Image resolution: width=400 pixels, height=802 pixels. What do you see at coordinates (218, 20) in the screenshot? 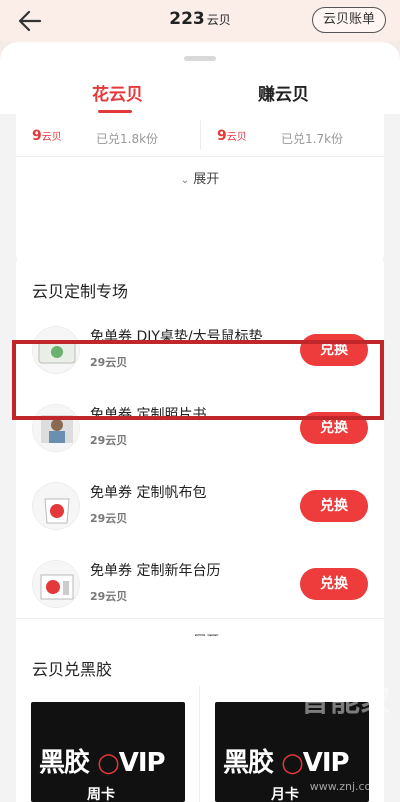
I see `yunbei-unit: 云贝` at bounding box center [218, 20].